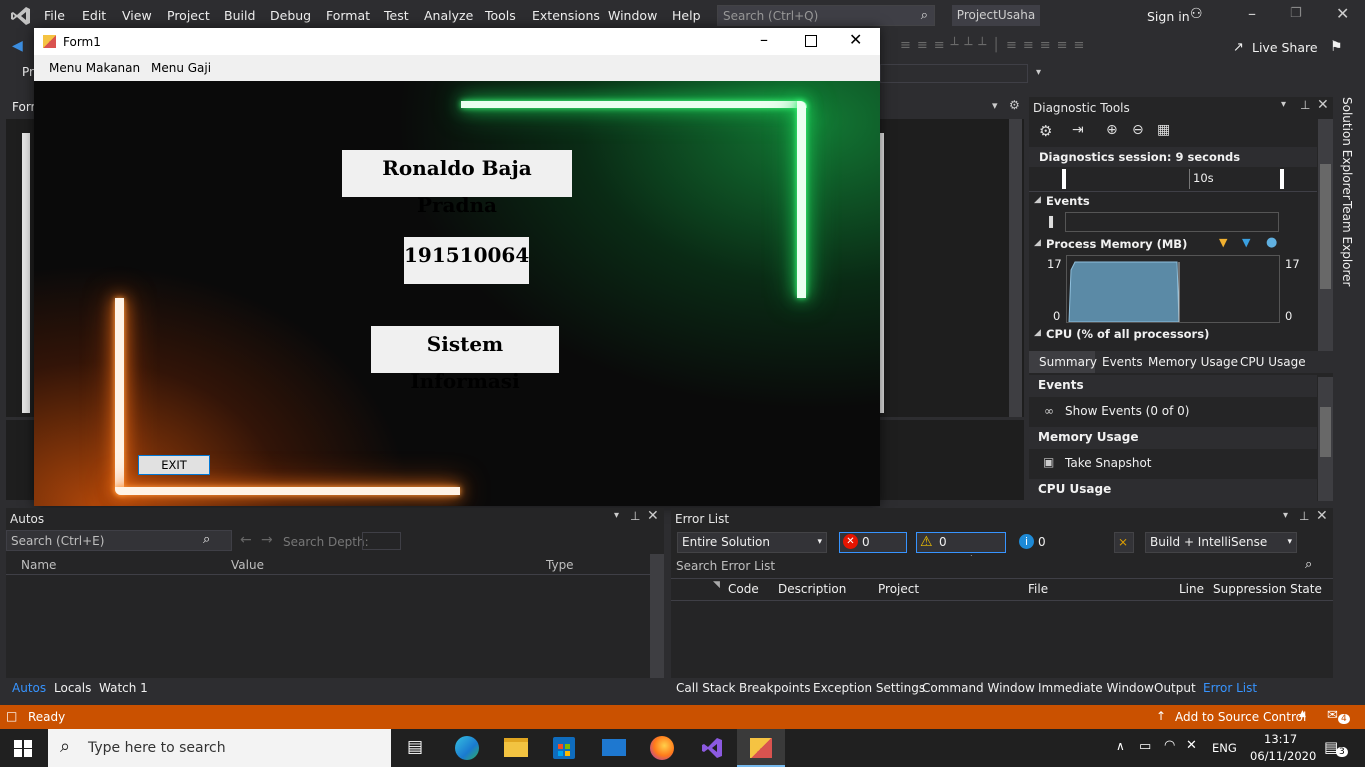  What do you see at coordinates (239, 15) in the screenshot?
I see `menu-build: Build` at bounding box center [239, 15].